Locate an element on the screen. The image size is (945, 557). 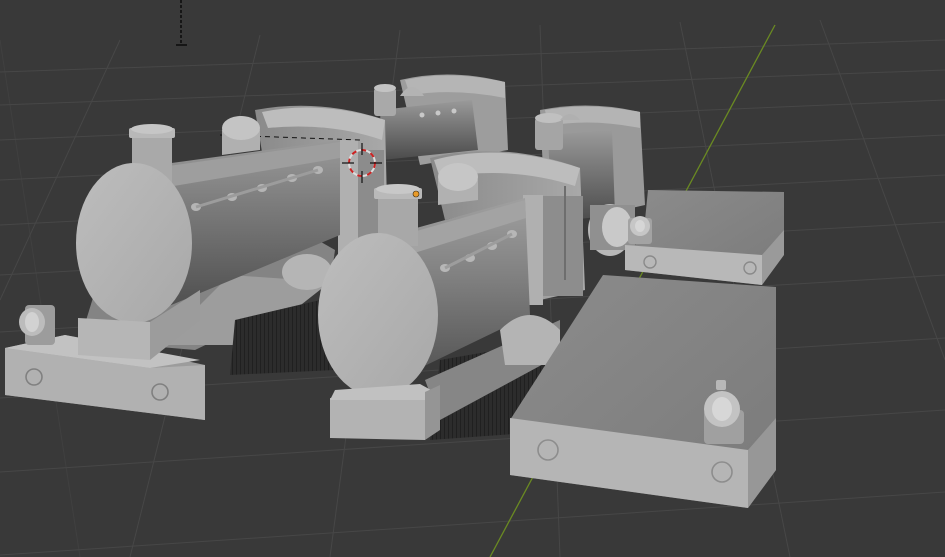
selected-origin-dot is located at coordinates (416, 194).